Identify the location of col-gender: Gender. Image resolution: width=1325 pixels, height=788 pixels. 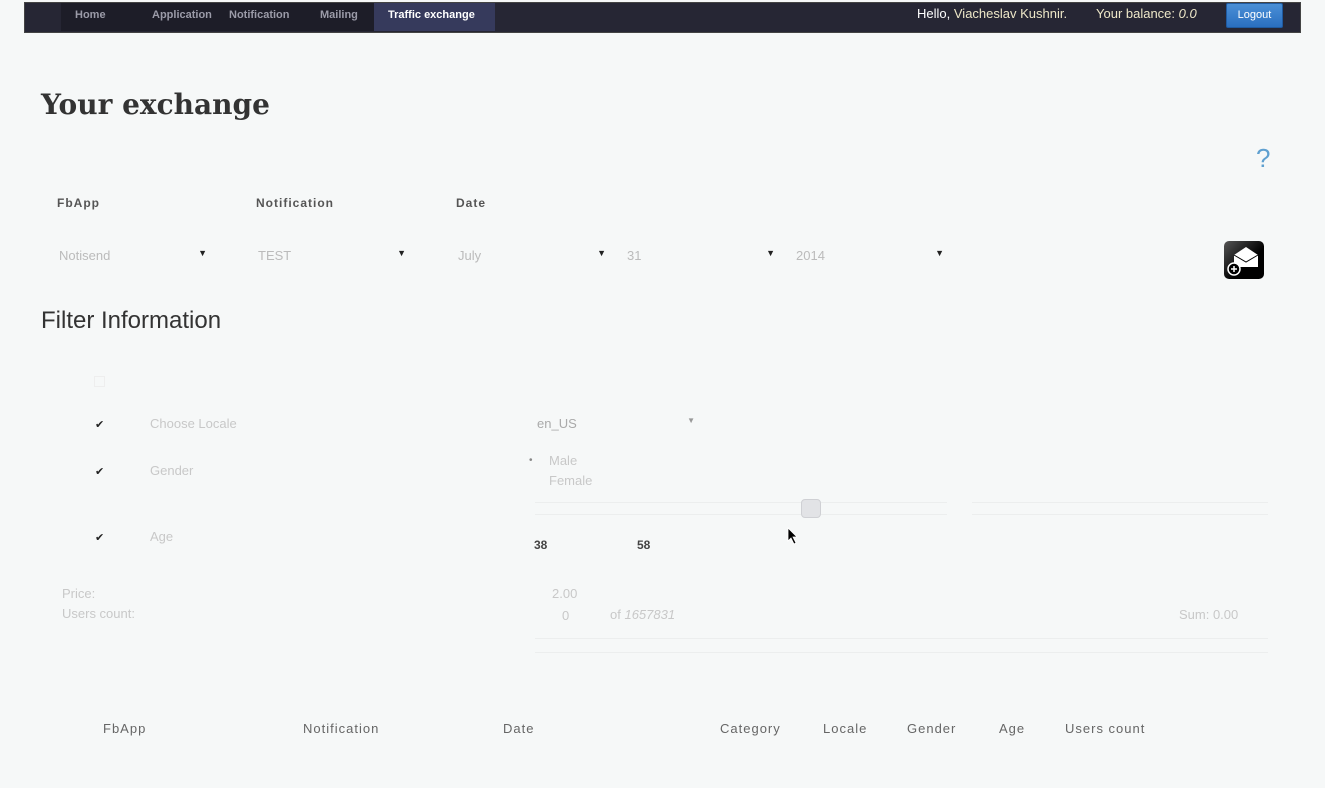
(932, 728).